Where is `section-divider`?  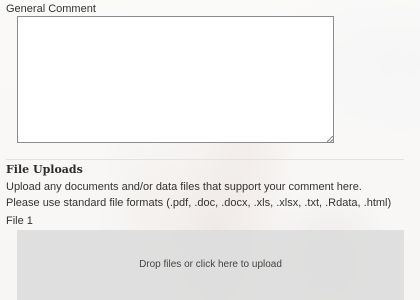
section-divider is located at coordinates (205, 159).